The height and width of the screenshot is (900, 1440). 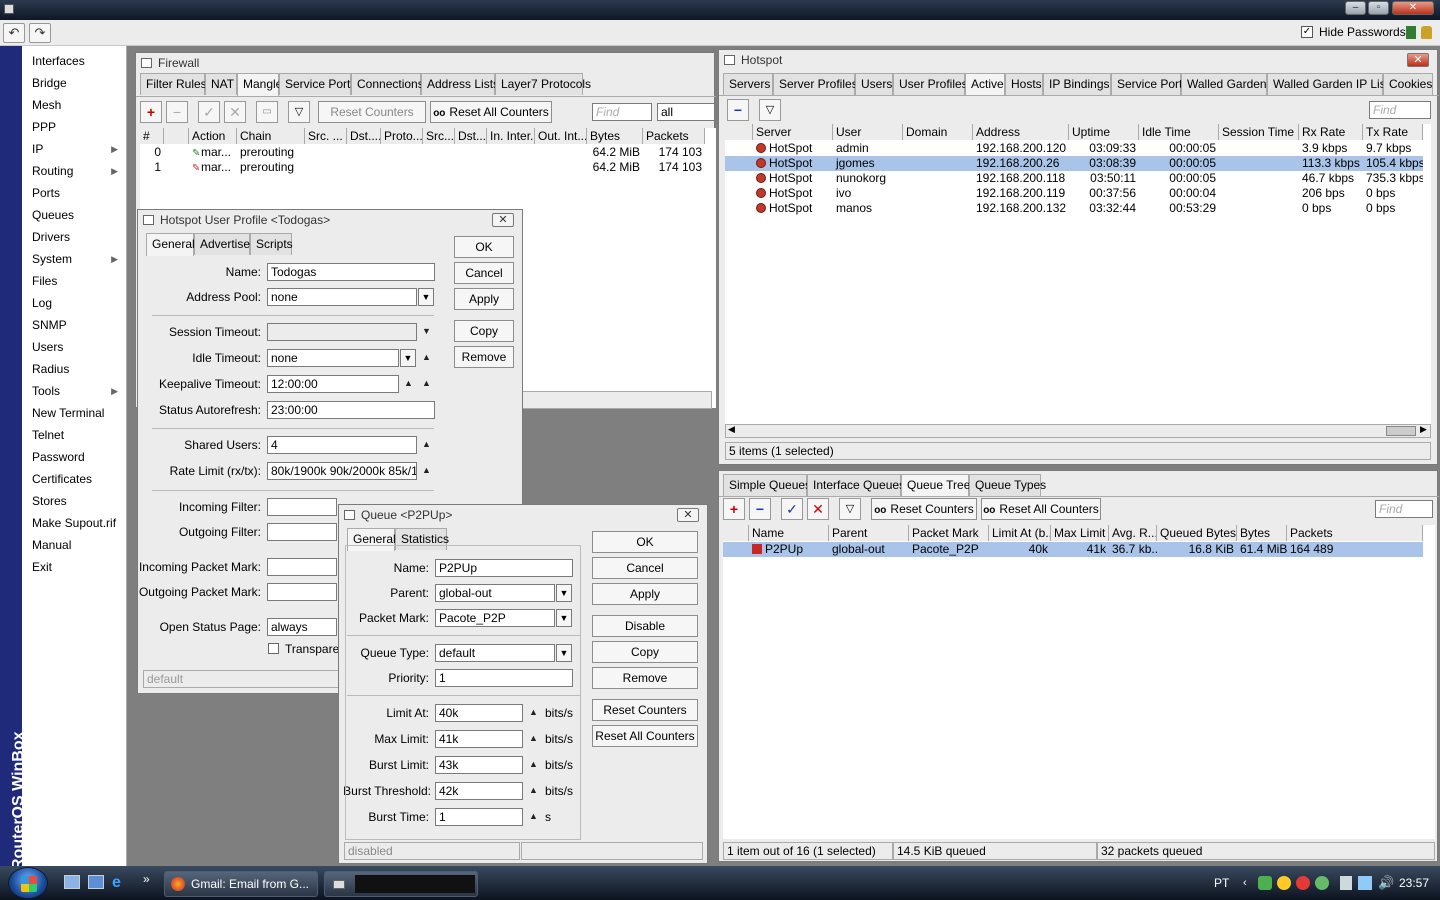 I want to click on tab-simple-queues: Simple Queues, so click(x=767, y=485).